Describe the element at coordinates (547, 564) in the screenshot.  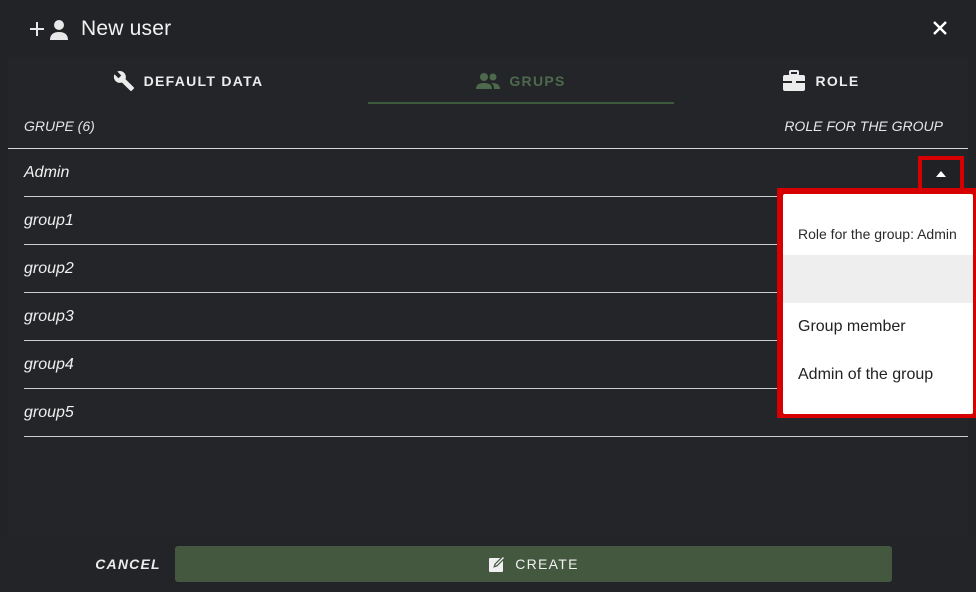
I see `create-label: CREATE` at that location.